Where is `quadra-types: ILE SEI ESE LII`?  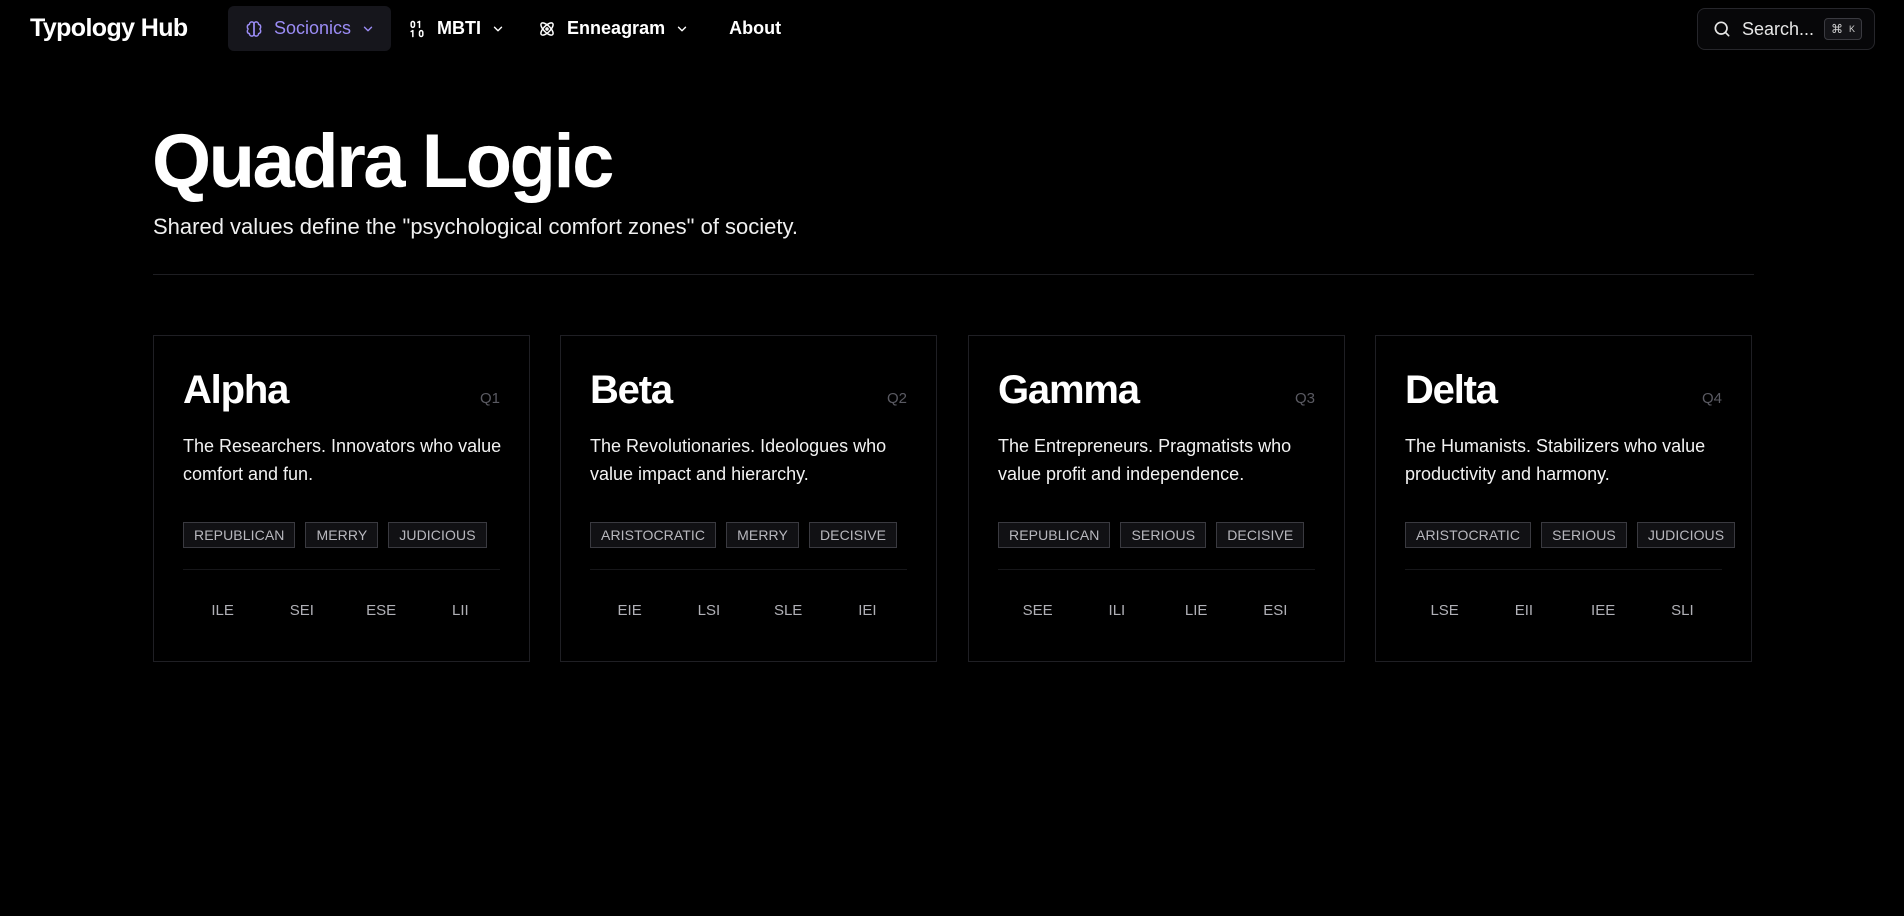
quadra-types: ILE SEI ESE LII is located at coordinates (341, 610).